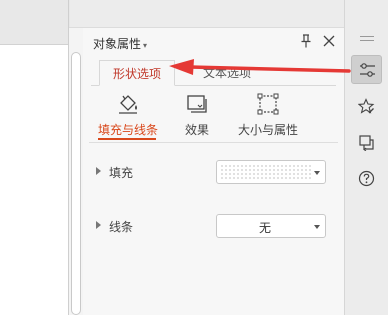 The width and height of the screenshot is (388, 315). Describe the element at coordinates (197, 104) in the screenshot. I see `effects-icon` at that location.